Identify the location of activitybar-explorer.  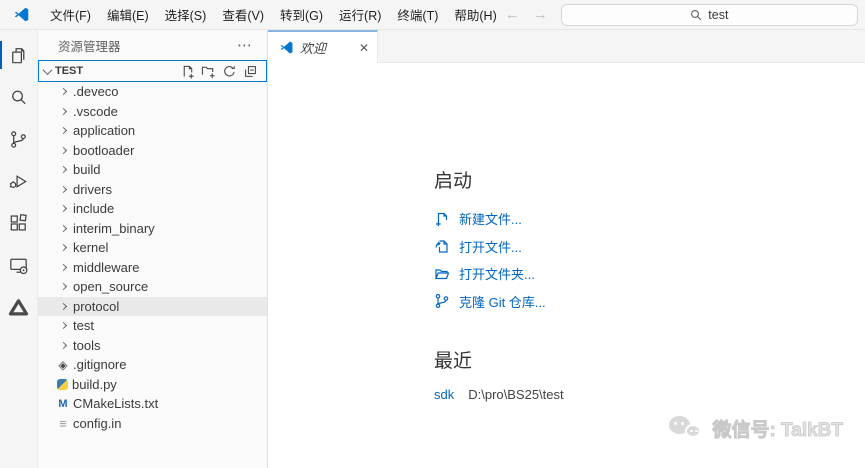
(18, 55).